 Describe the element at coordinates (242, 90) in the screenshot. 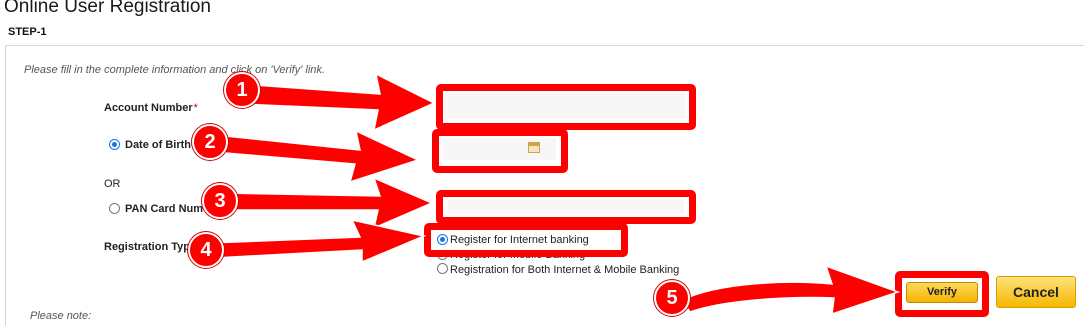

I see `step-badge-1: 1` at that location.